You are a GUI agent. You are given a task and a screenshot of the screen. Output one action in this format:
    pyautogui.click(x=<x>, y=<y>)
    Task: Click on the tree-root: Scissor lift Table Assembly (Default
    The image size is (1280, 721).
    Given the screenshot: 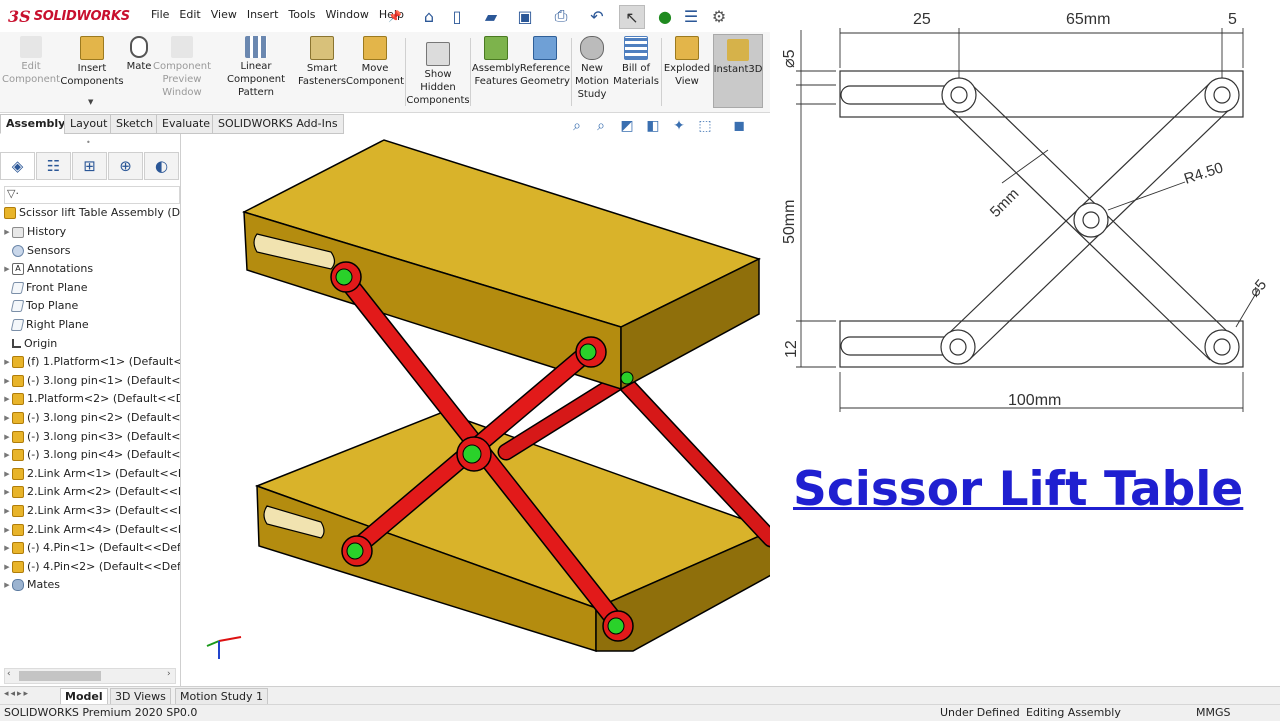 What is the action you would take?
    pyautogui.click(x=90, y=213)
    